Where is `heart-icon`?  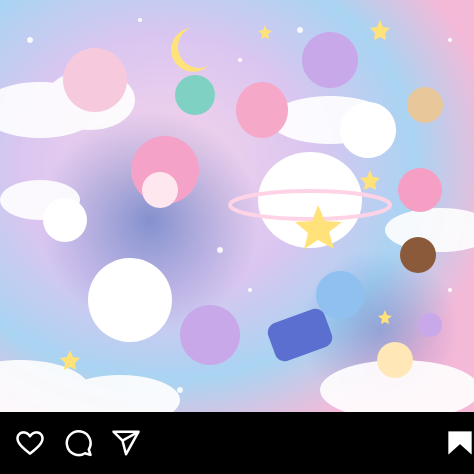 heart-icon is located at coordinates (30, 443).